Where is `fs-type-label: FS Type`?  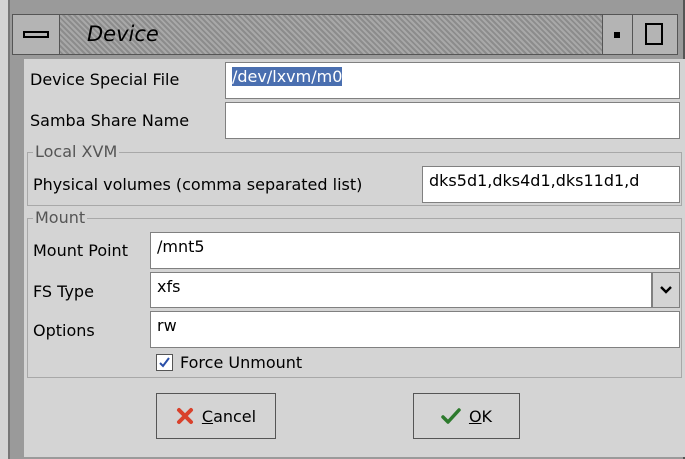
fs-type-label: FS Type is located at coordinates (63, 291).